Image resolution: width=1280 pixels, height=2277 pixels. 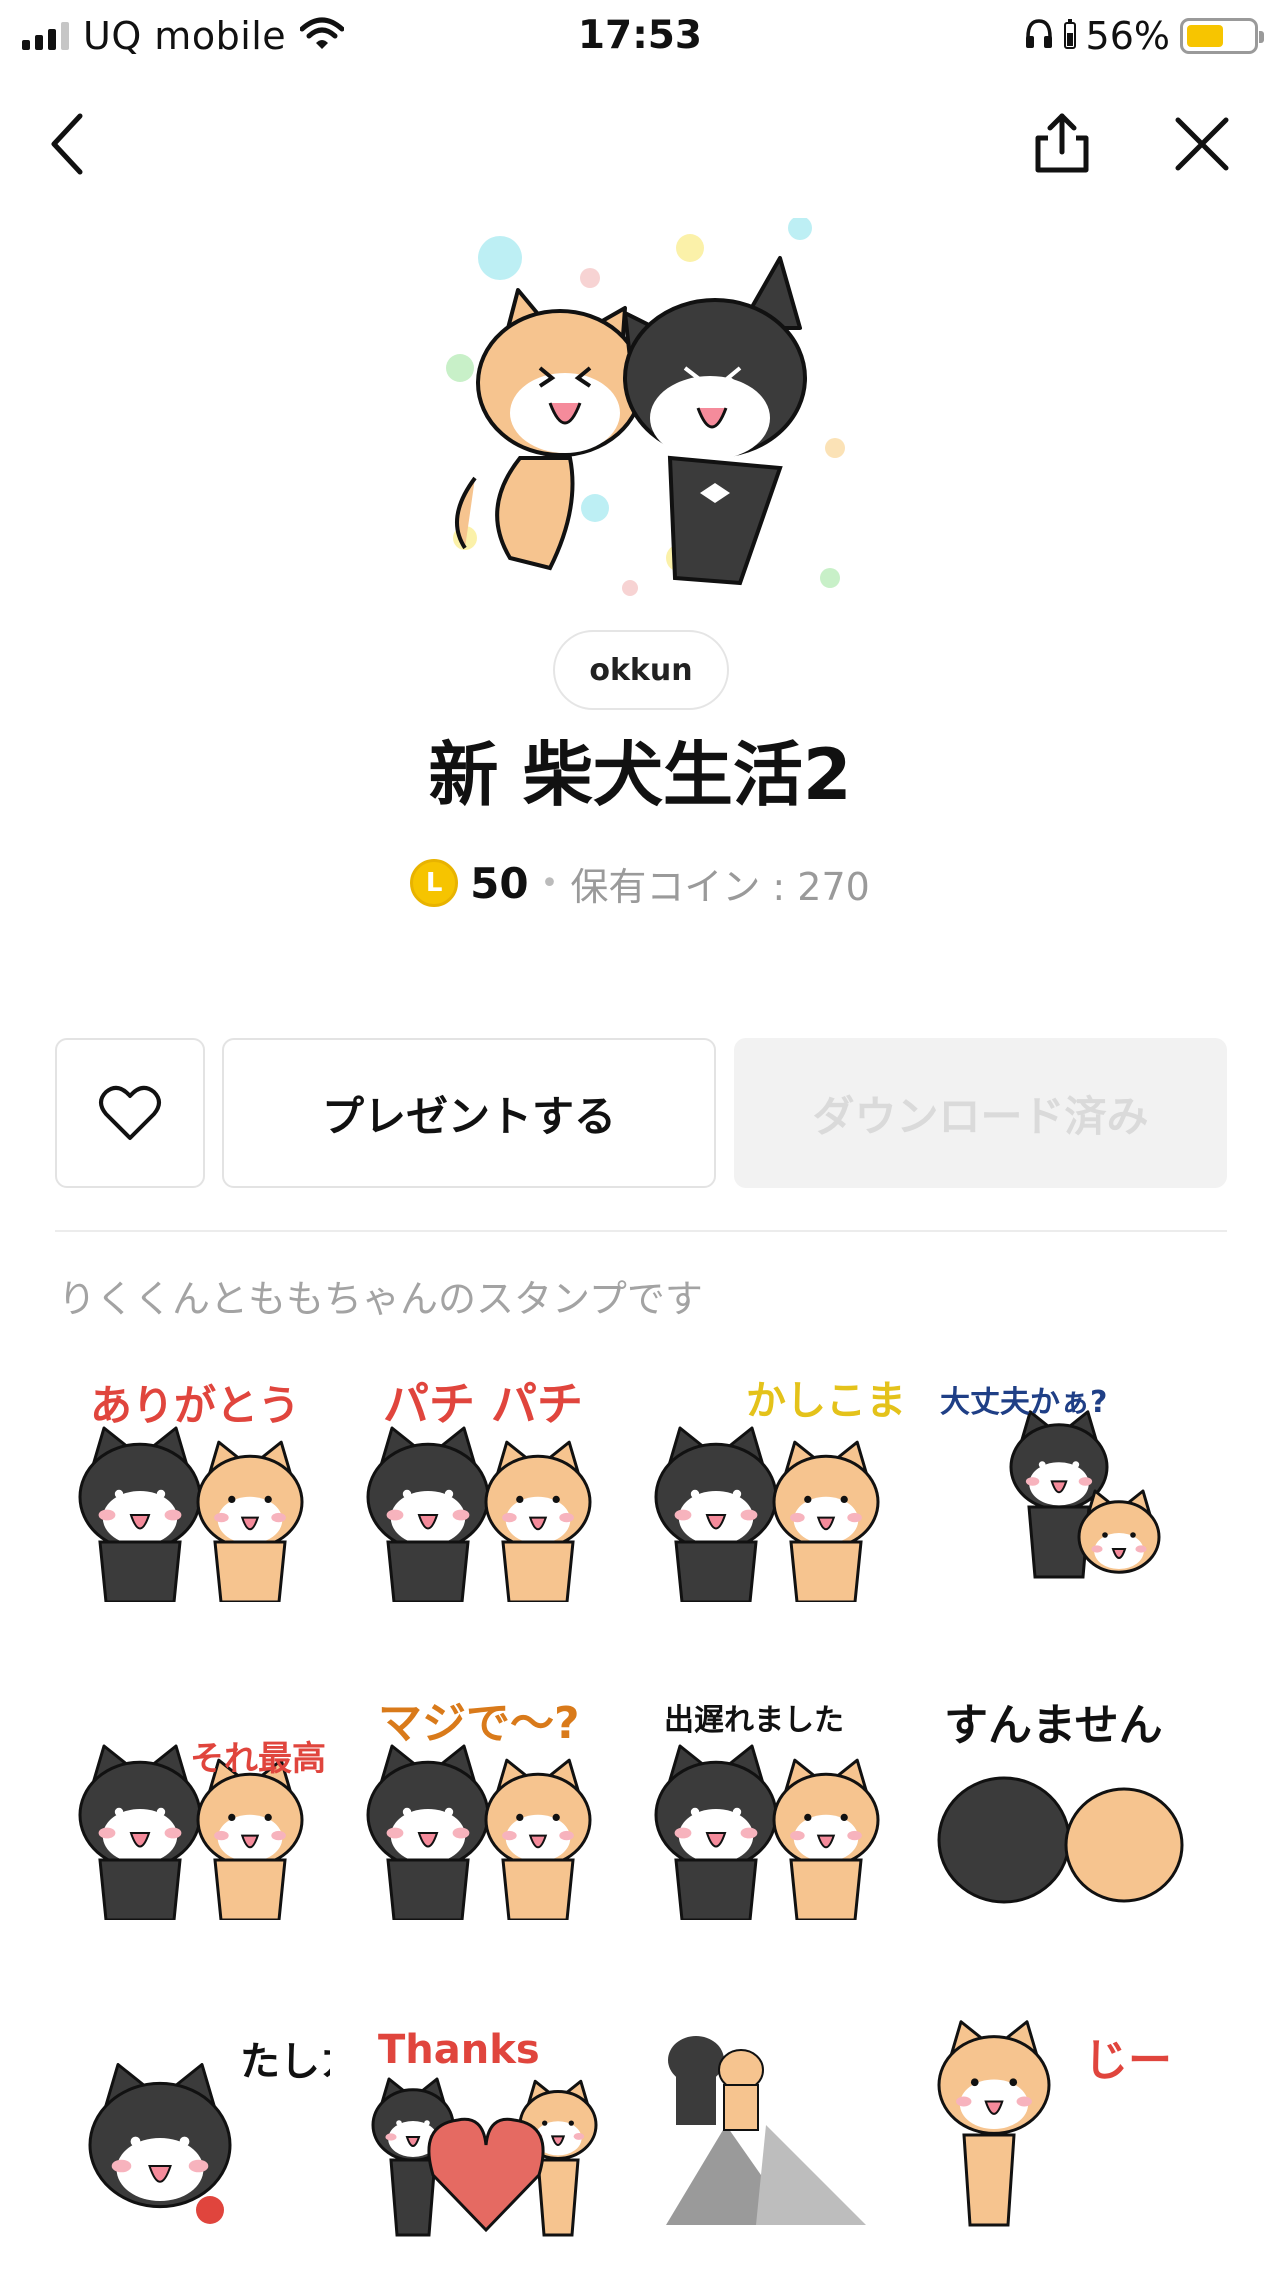 What do you see at coordinates (479, 1809) in the screenshot?
I see `sticker-illustration: マジで〜?` at bounding box center [479, 1809].